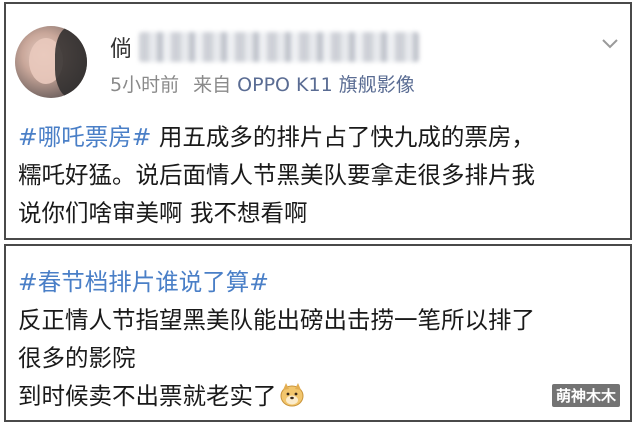  What do you see at coordinates (147, 396) in the screenshot?
I see `post-text-line-3: 到时候卖不出票就老实了` at bounding box center [147, 396].